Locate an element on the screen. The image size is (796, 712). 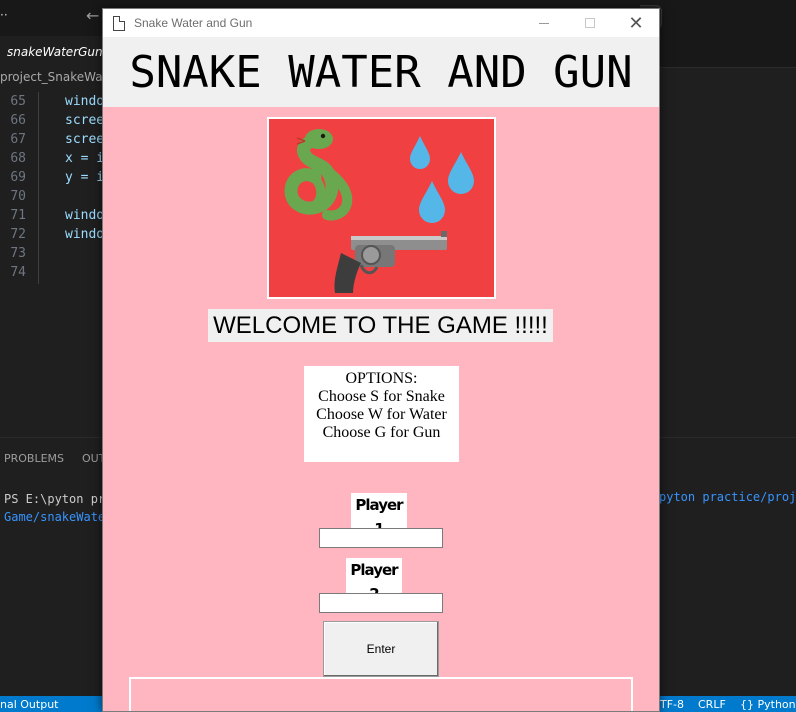
close-icon: ✕ is located at coordinates (636, 23).